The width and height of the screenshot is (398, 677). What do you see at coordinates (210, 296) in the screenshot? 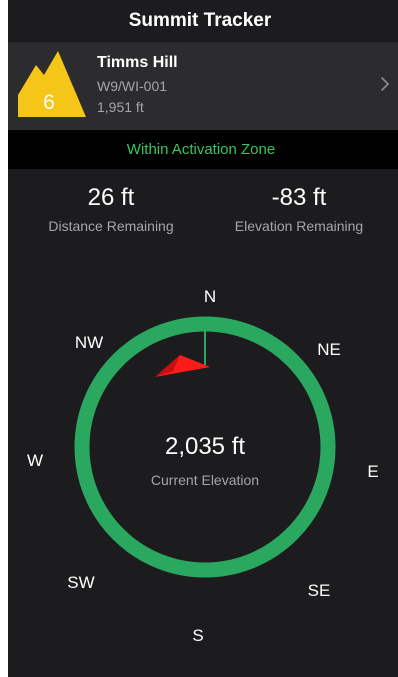
I see `compass-label-n: N` at bounding box center [210, 296].